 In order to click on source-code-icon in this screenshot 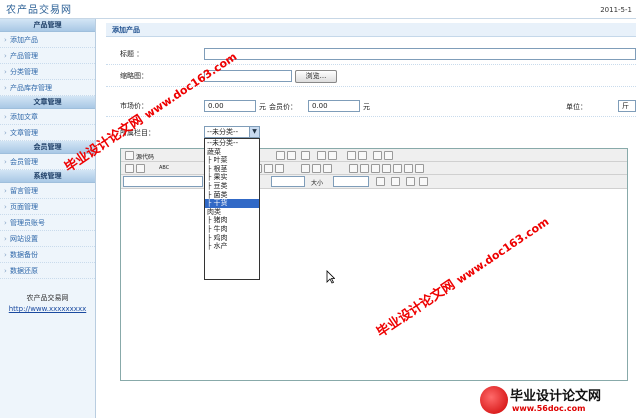, I will do `click(129, 155)`.